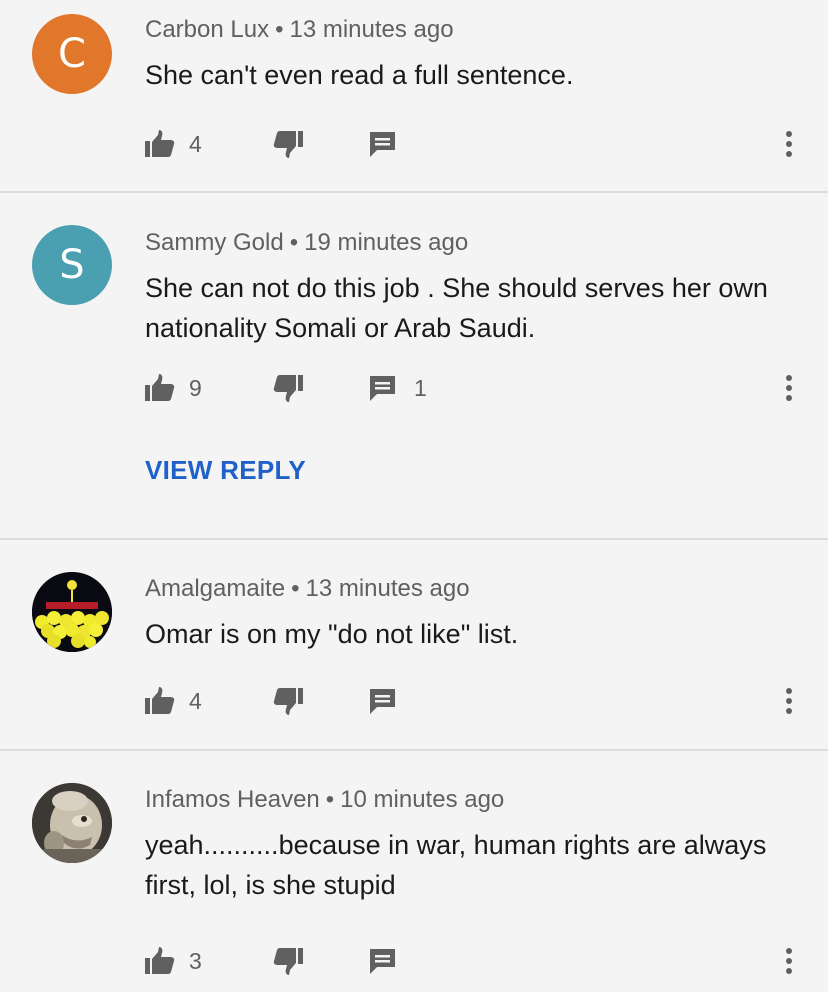  I want to click on timestamp: 19 minutes ago, so click(386, 242).